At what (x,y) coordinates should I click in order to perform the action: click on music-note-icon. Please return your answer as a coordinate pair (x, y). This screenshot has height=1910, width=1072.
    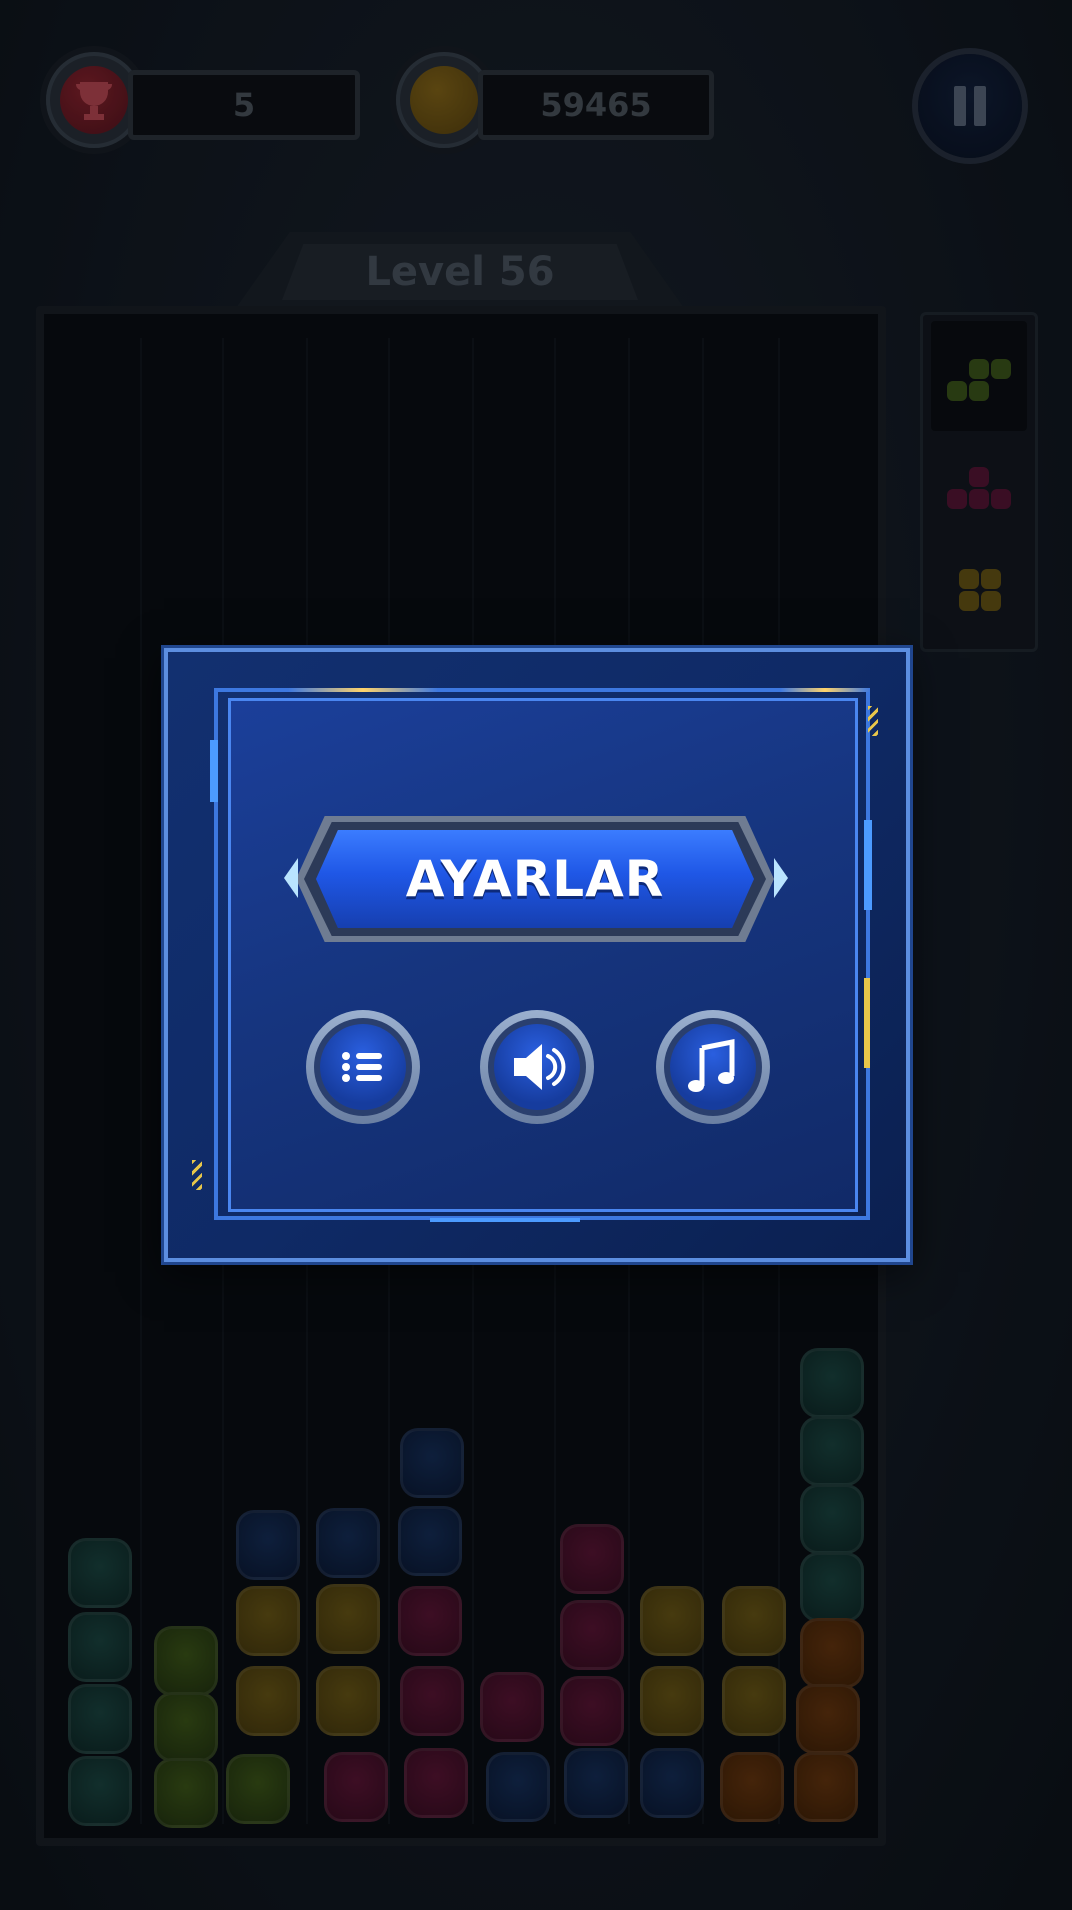
    Looking at the image, I should click on (711, 1065).